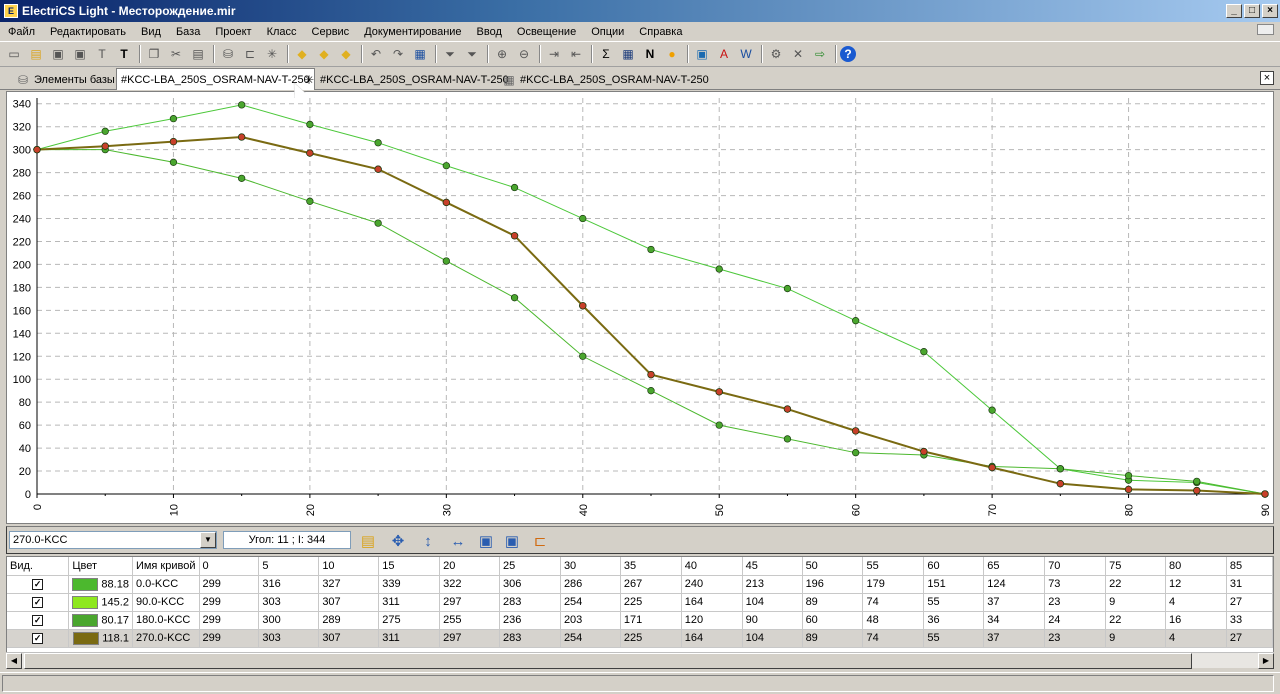 The height and width of the screenshot is (694, 1280). I want to click on color-cell: 145.2, so click(100, 602).